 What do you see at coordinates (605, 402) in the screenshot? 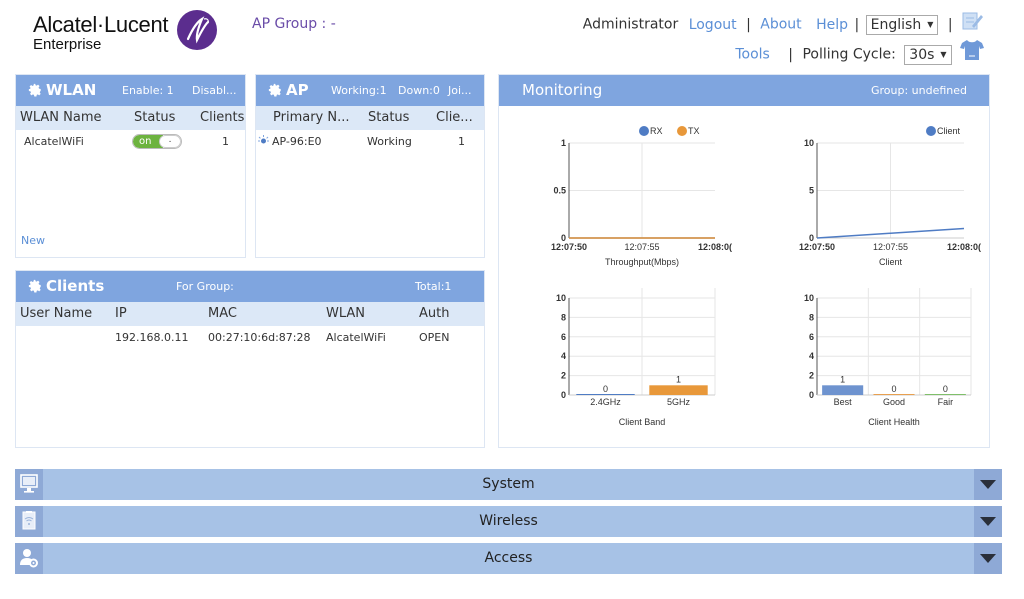
I see `x-tick-label: 2.4GHz` at bounding box center [605, 402].